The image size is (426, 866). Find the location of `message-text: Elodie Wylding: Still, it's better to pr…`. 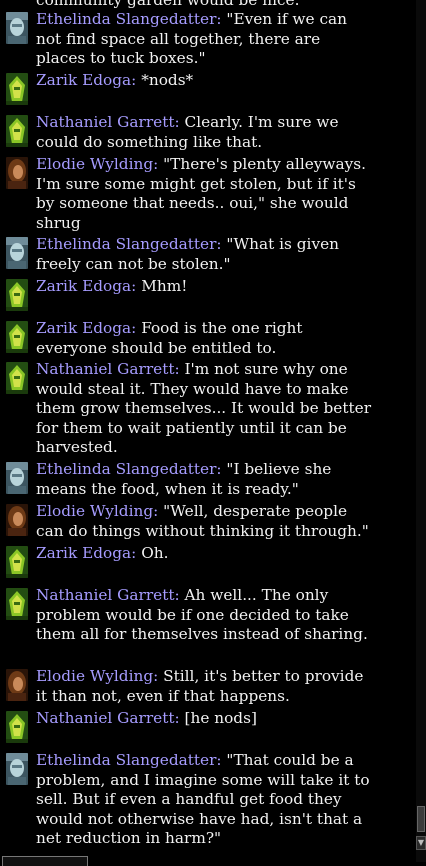

message-text: Elodie Wylding: Still, it's better to pr… is located at coordinates (205, 686).